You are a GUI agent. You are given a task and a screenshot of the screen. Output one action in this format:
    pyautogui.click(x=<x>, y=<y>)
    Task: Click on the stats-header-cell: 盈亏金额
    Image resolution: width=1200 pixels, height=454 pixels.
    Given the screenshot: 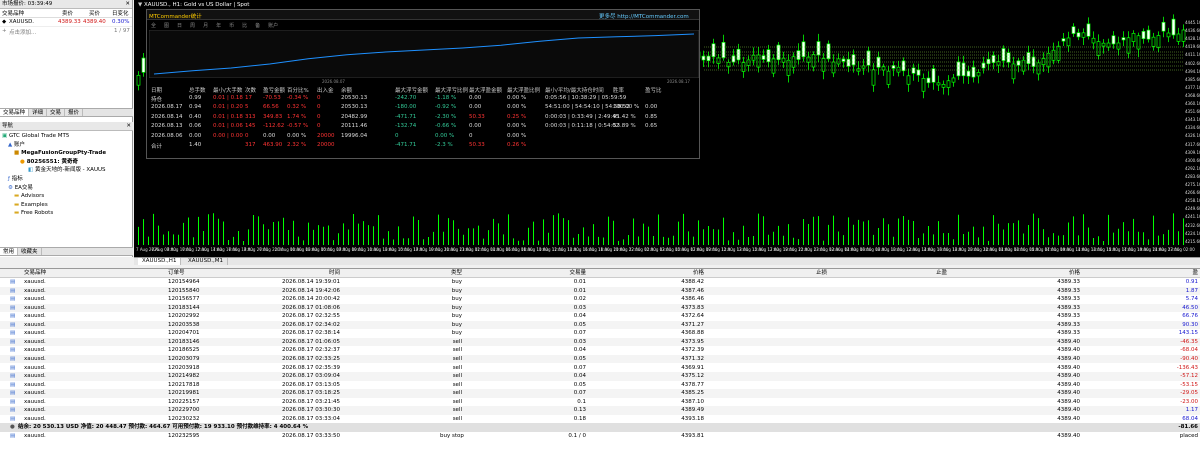 What is the action you would take?
    pyautogui.click(x=274, y=91)
    